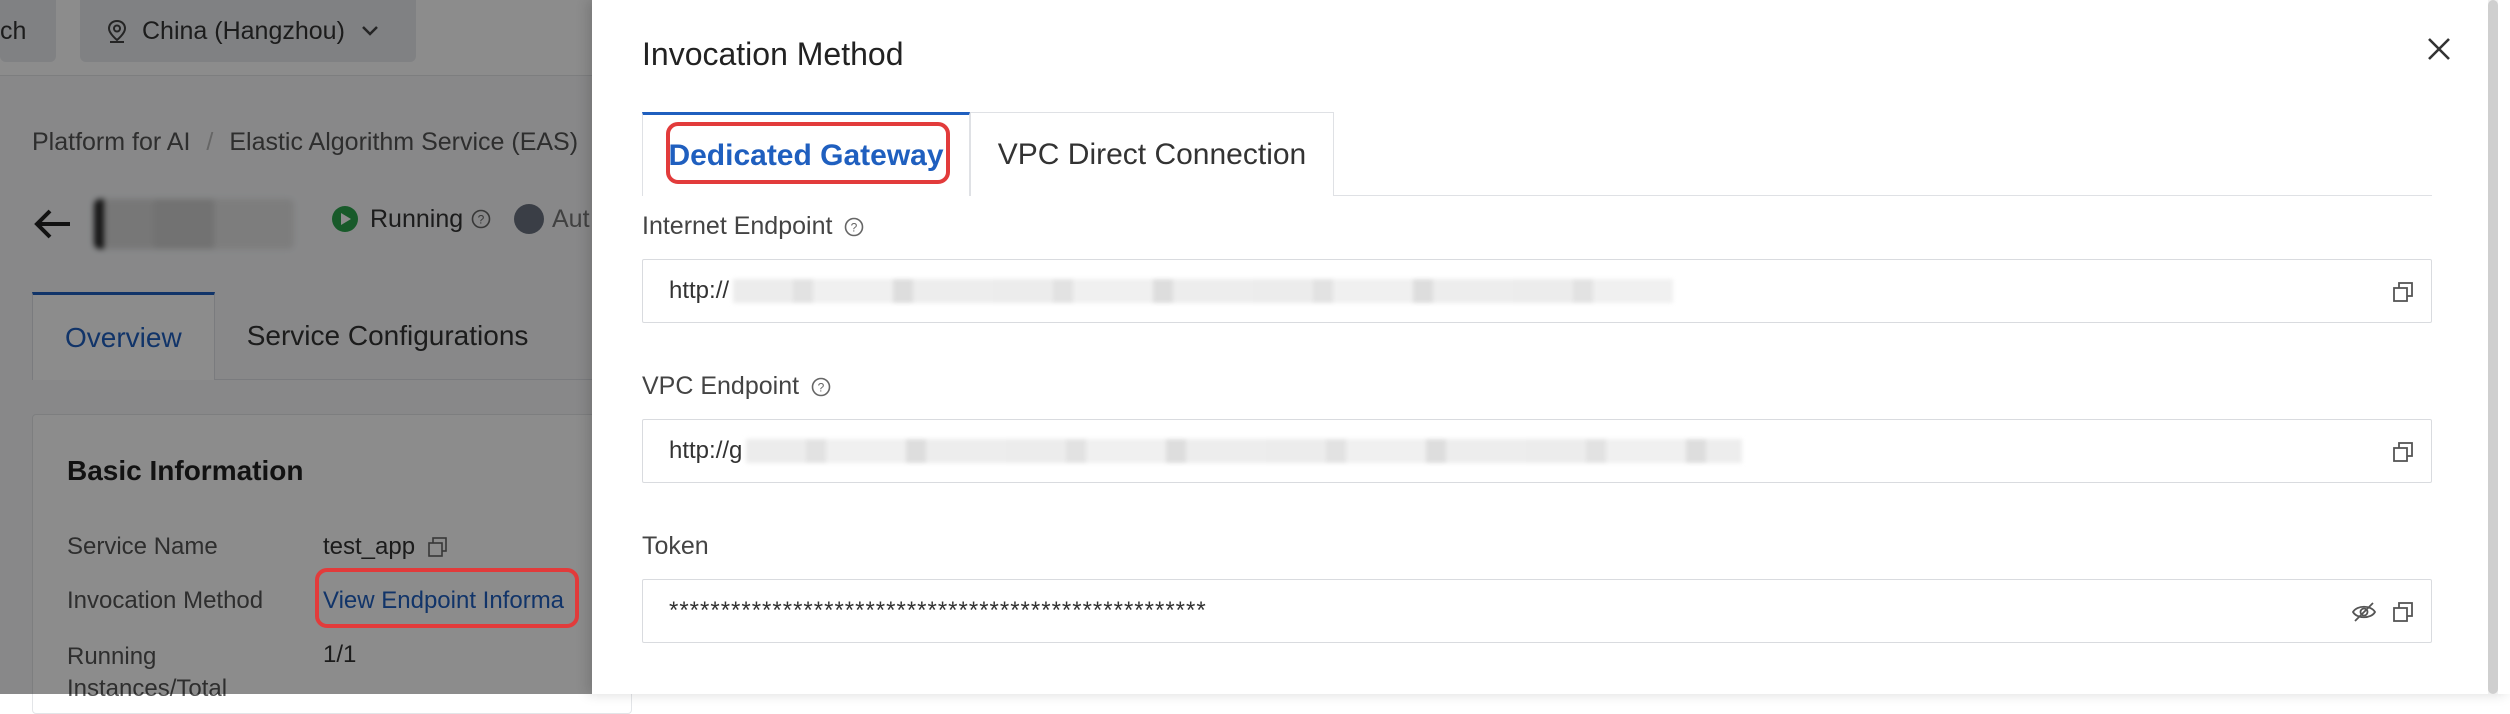  I want to click on vpc-endpoint-label-text: VPC Endpoint, so click(721, 386).